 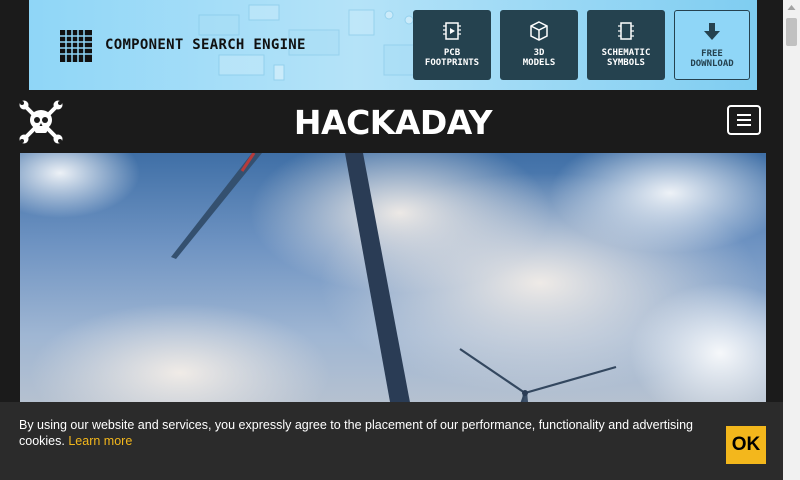 What do you see at coordinates (791, 8) in the screenshot?
I see `scroll-up-arrow-icon` at bounding box center [791, 8].